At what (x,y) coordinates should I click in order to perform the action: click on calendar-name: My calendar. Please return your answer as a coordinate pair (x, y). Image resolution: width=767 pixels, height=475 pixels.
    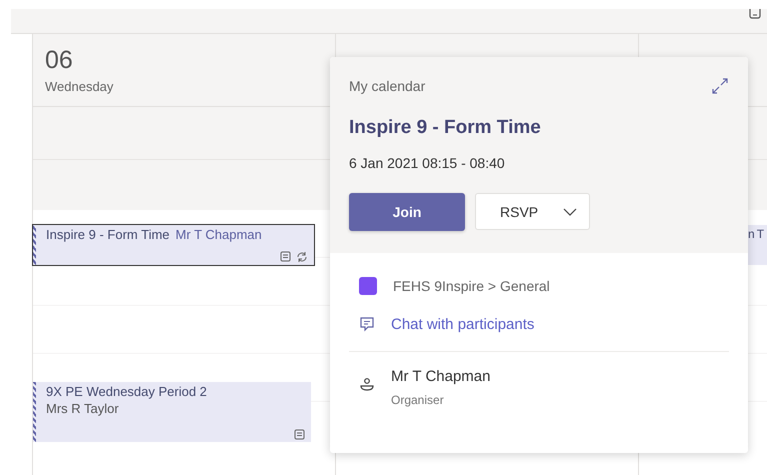
    Looking at the image, I should click on (387, 86).